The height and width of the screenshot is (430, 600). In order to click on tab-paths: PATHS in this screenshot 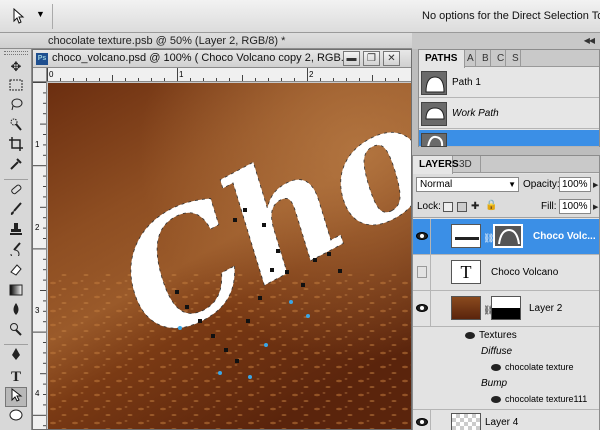, I will do `click(442, 59)`.